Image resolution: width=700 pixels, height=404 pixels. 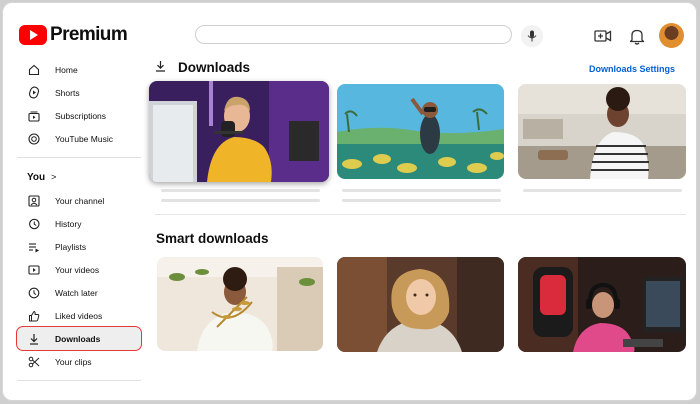 I want to click on sidebar-item-your-channel: Your channel, so click(x=79, y=200).